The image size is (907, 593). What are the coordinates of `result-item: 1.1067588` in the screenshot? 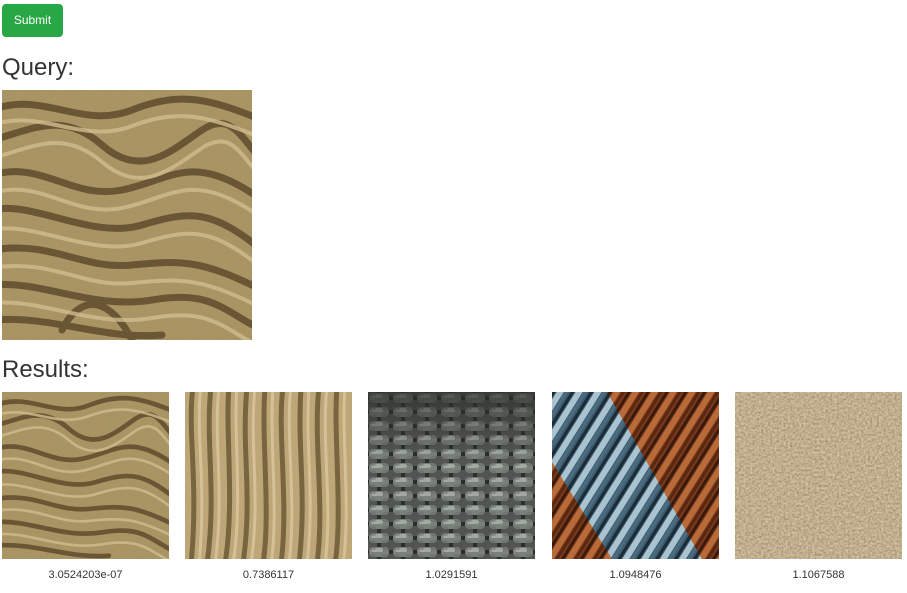 It's located at (818, 487).